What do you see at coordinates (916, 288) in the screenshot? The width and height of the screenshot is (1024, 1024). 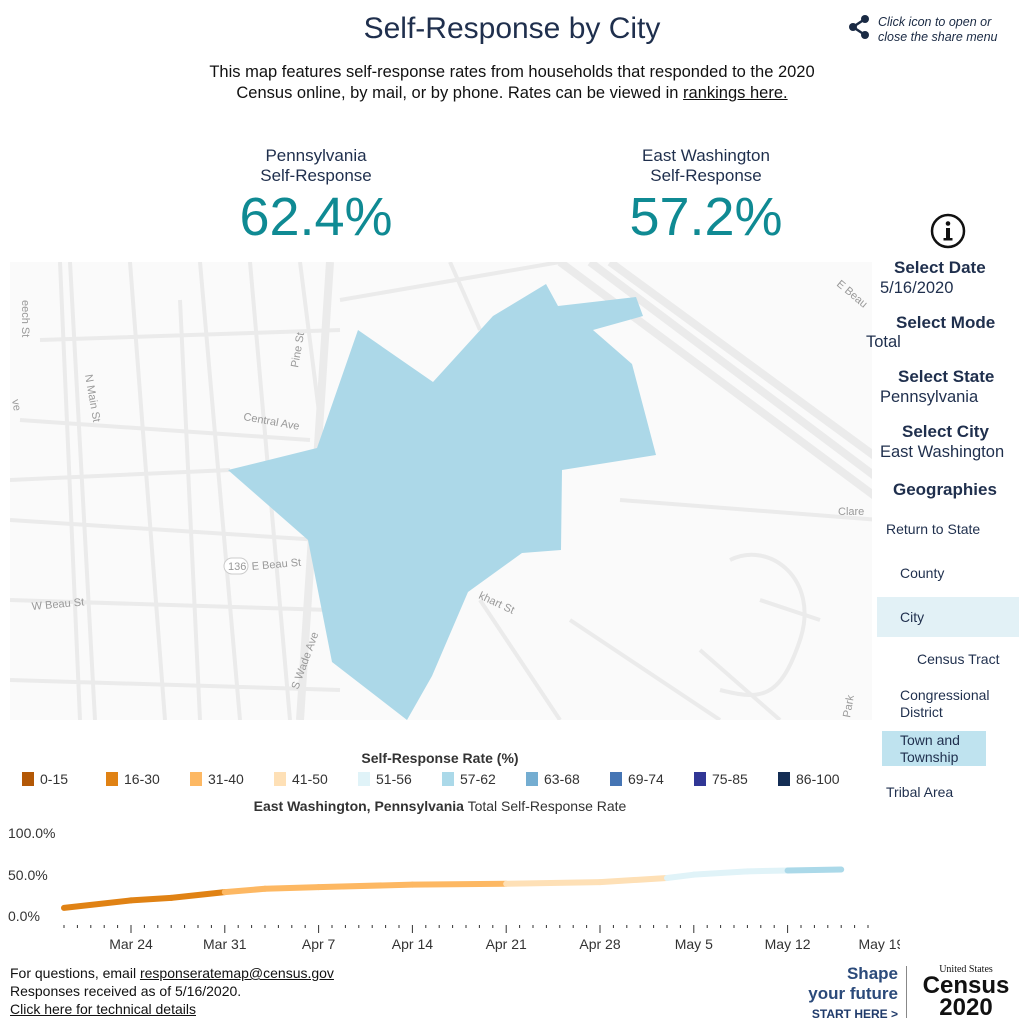 I see `select-date-dropdown: 5/16/2020` at bounding box center [916, 288].